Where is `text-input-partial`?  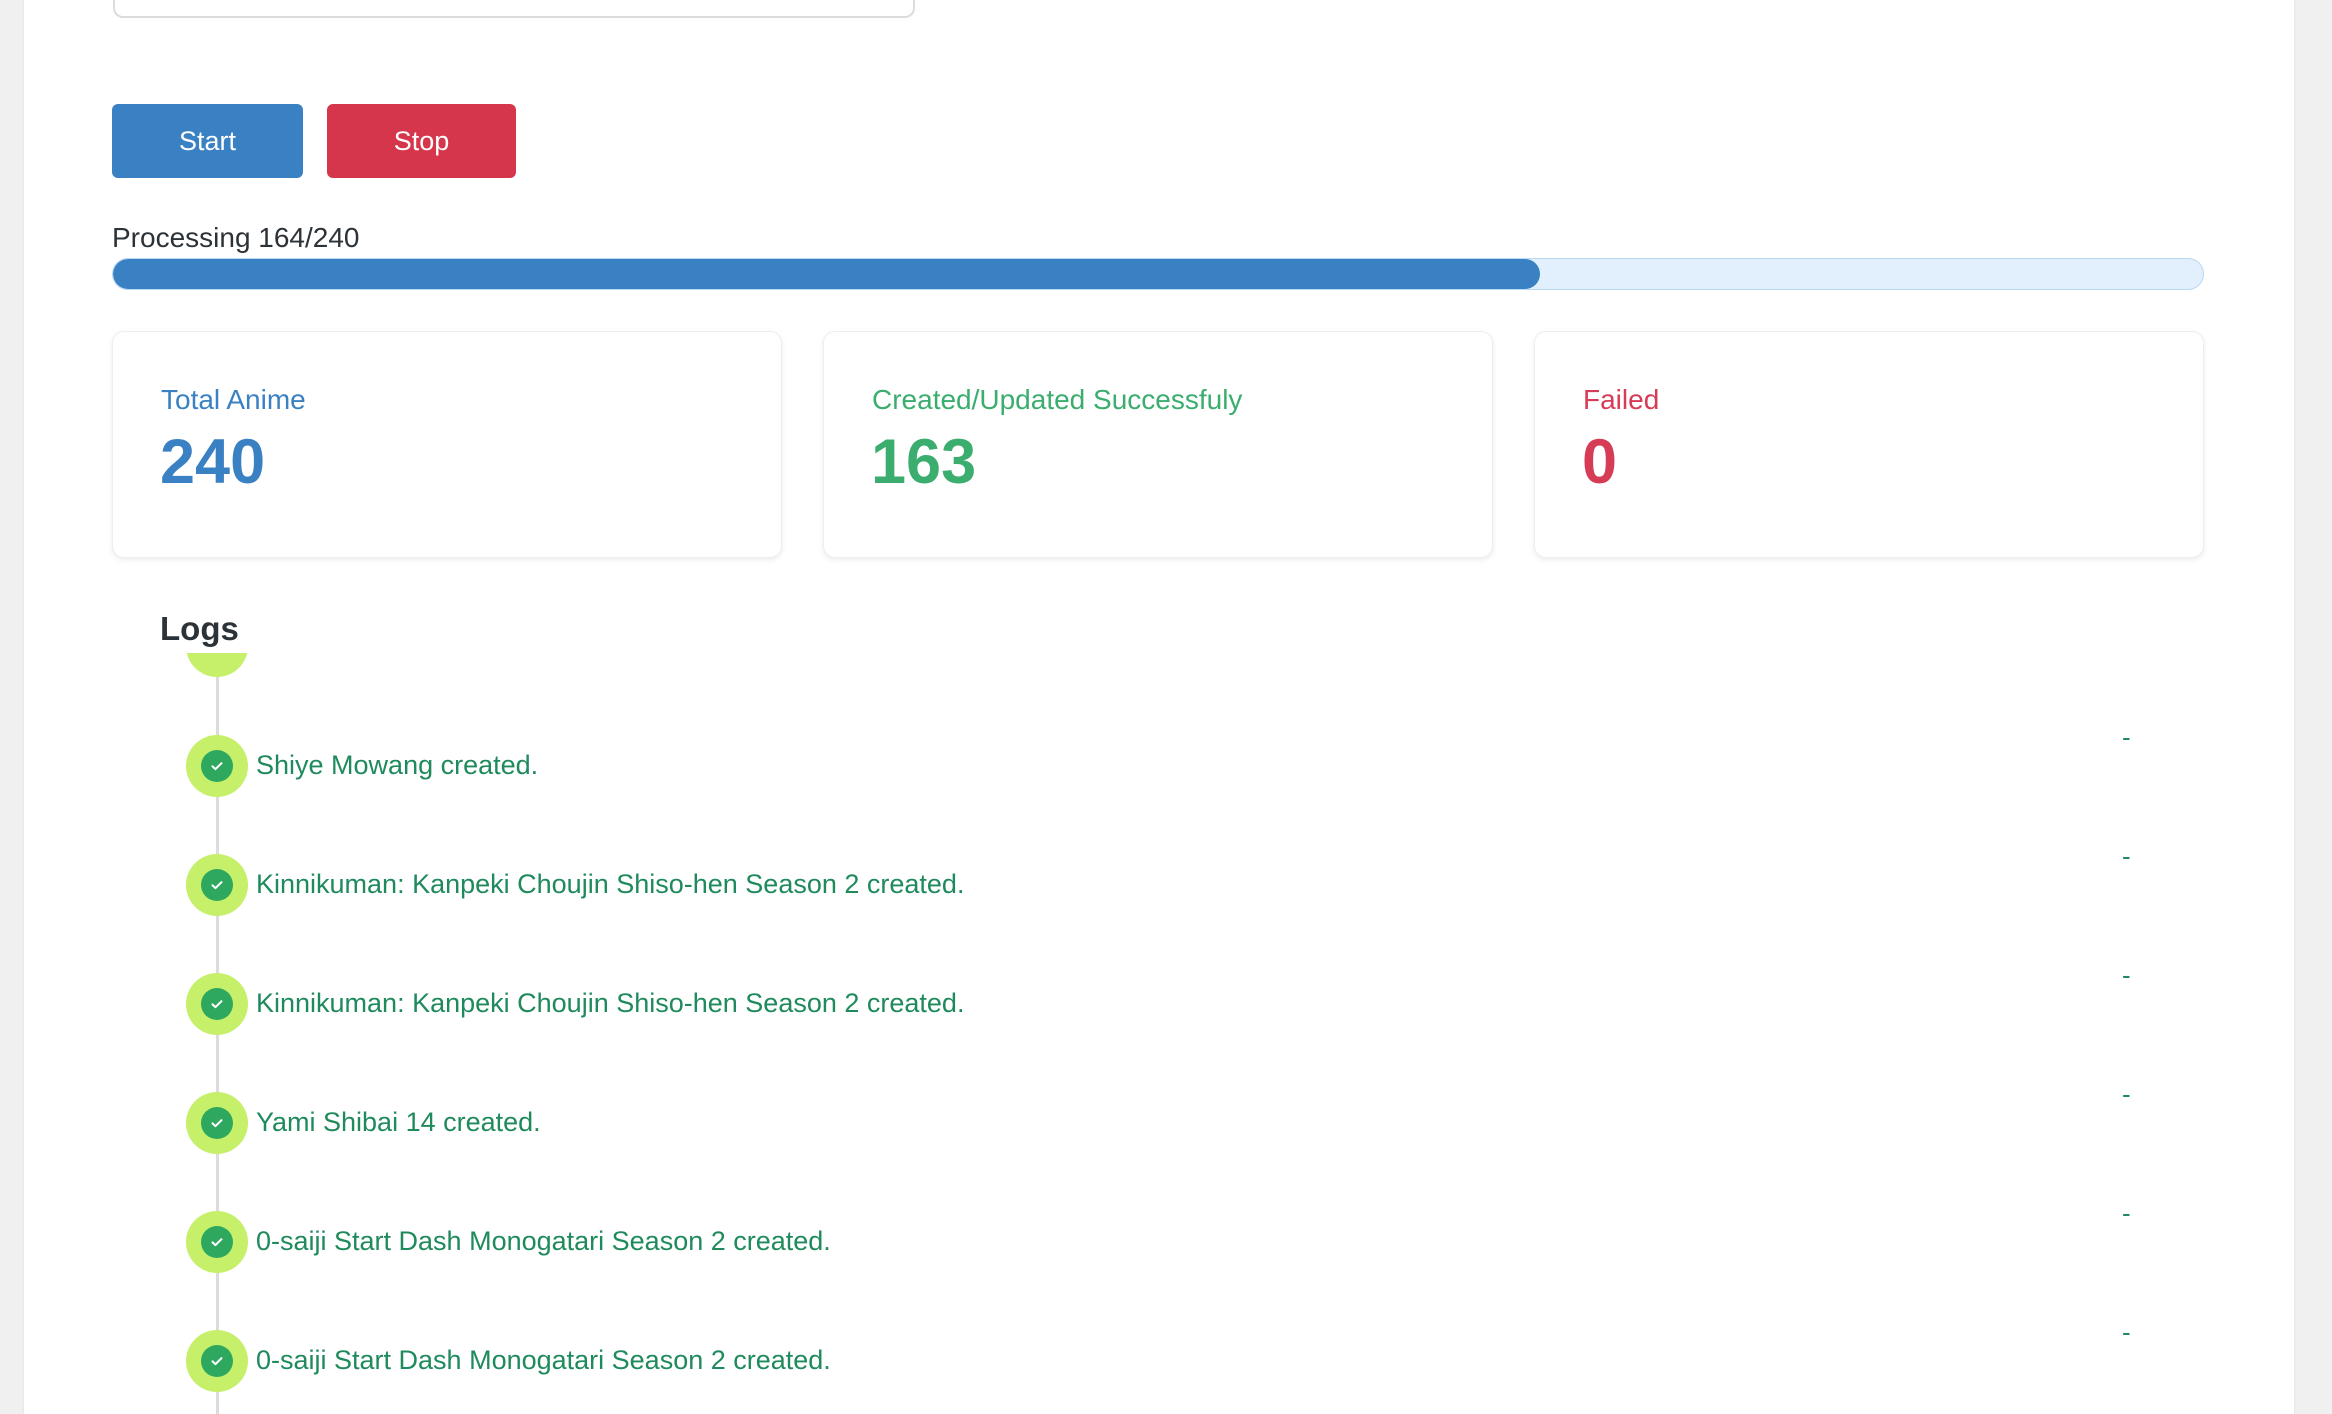 text-input-partial is located at coordinates (514, 9).